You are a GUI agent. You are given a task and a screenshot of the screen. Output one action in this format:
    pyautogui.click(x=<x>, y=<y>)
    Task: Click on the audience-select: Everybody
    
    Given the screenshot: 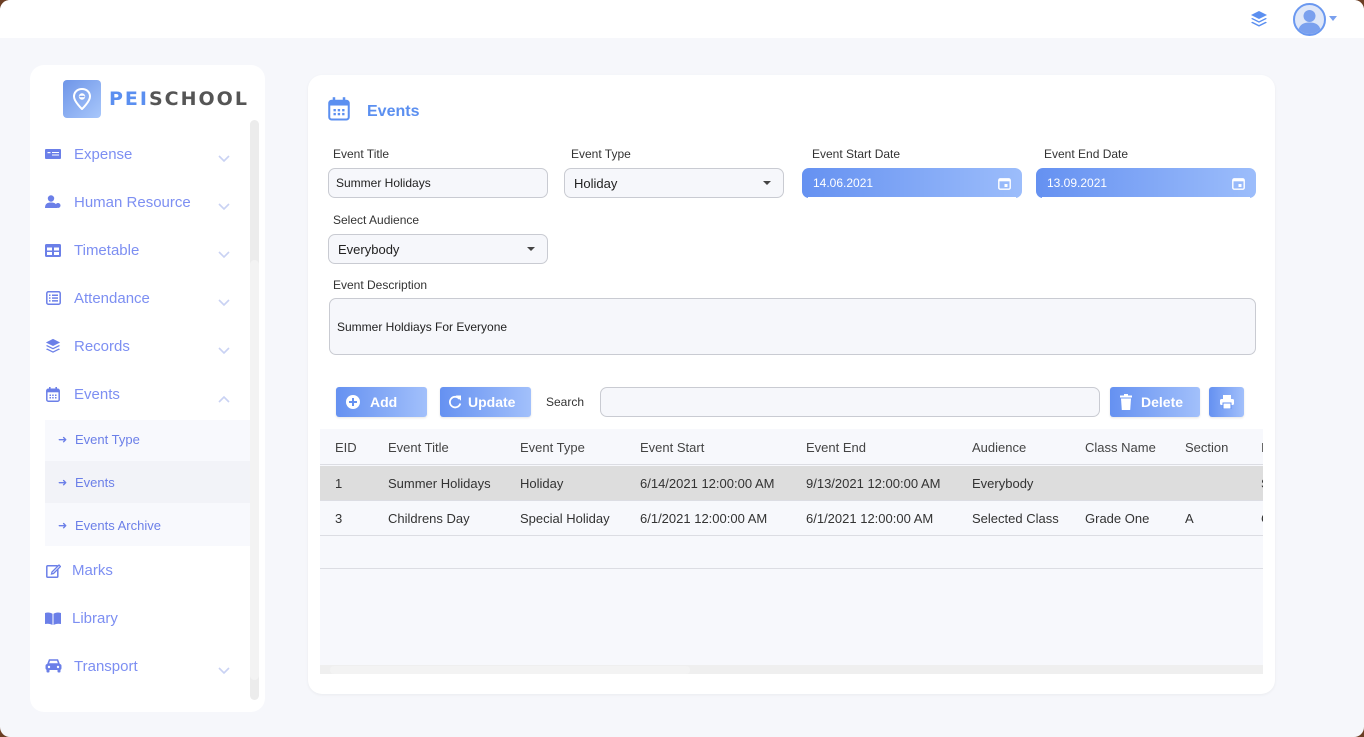 What is the action you would take?
    pyautogui.click(x=438, y=249)
    